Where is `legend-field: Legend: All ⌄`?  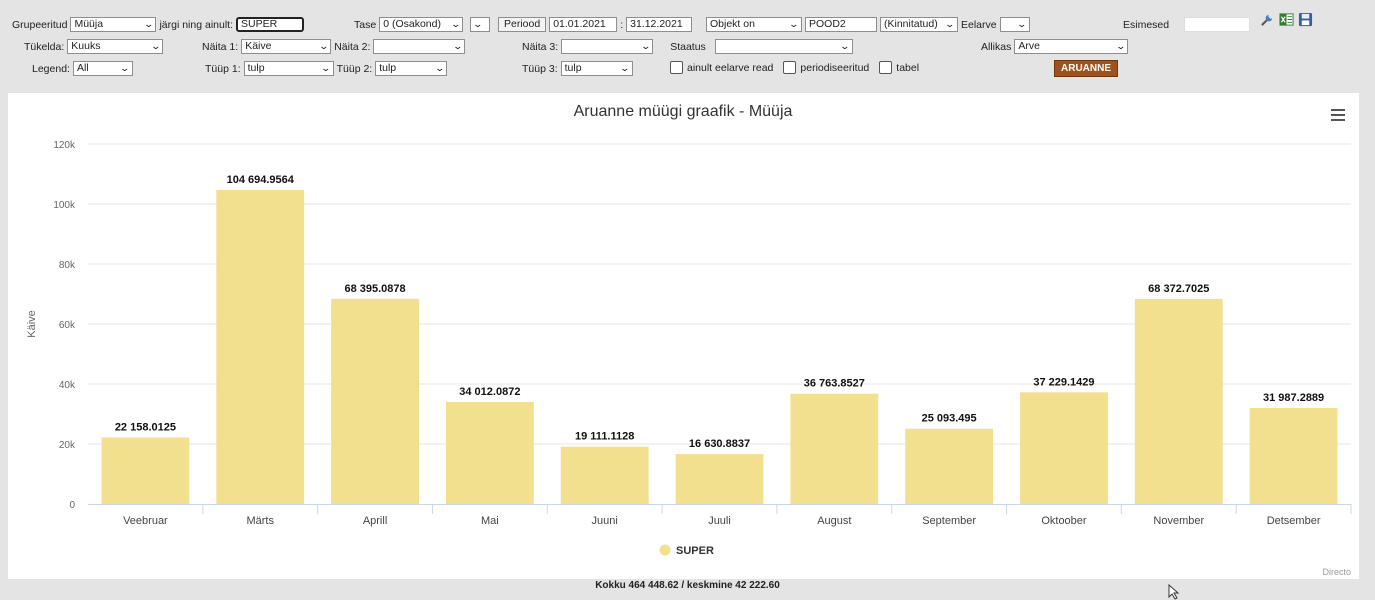
legend-field: Legend: All ⌄ is located at coordinates (82, 68).